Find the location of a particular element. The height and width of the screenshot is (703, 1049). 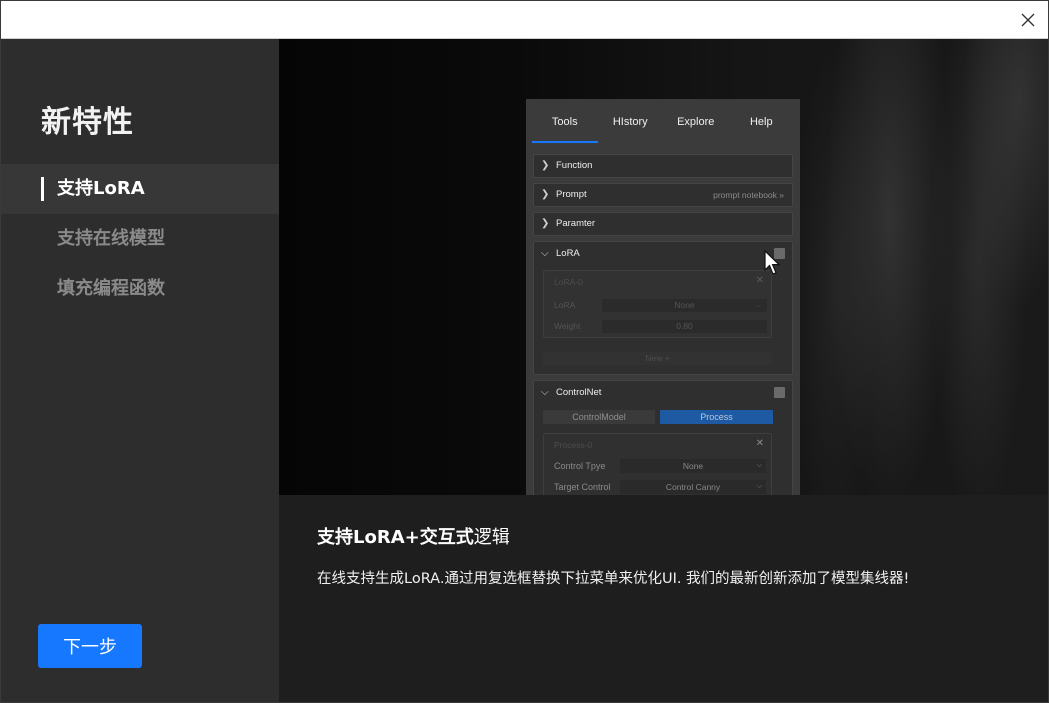

preview-tab-explore: Explore is located at coordinates (696, 122).